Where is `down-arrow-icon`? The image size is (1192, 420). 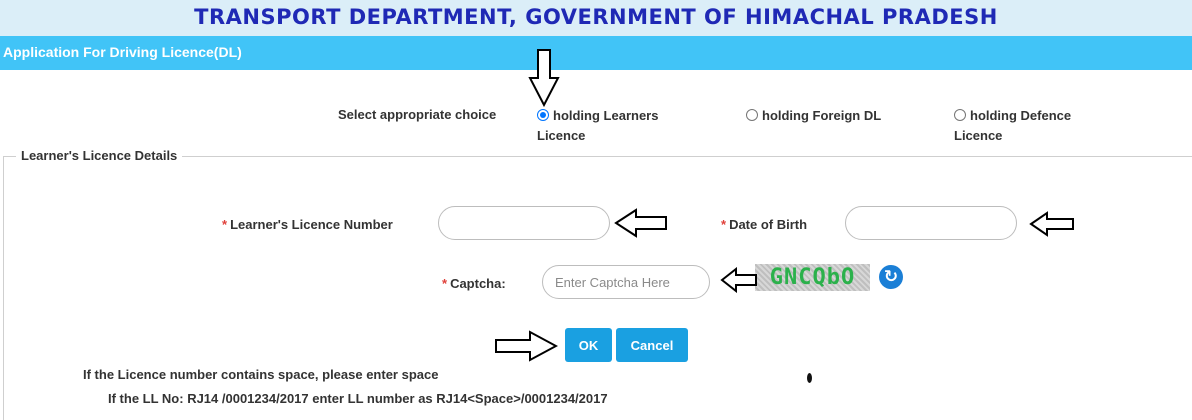 down-arrow-icon is located at coordinates (544, 78).